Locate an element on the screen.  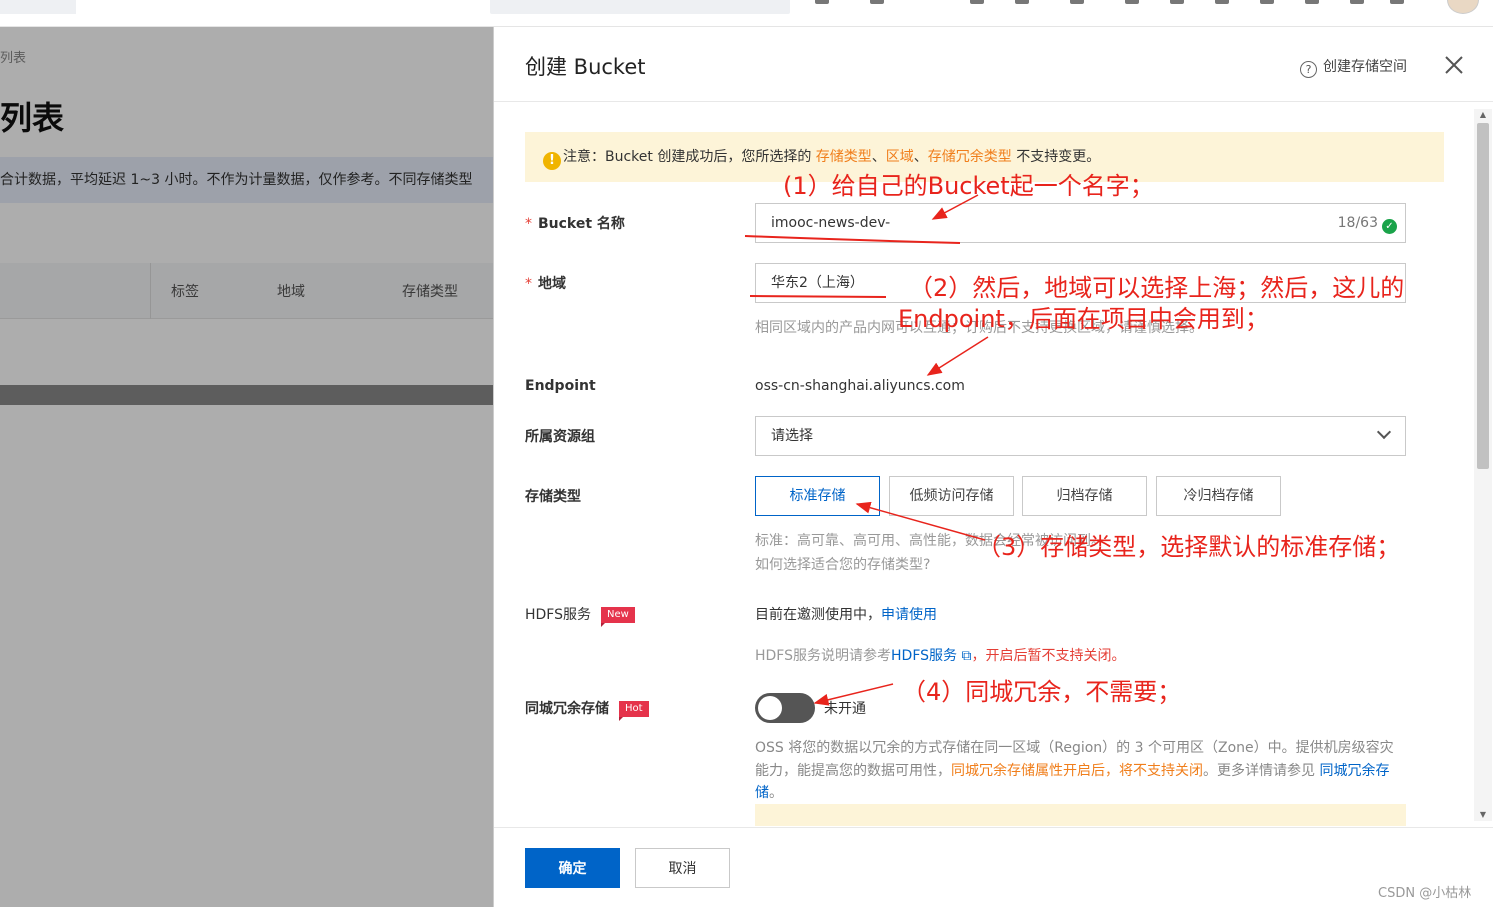
hdfs-label: HDFS服务 New is located at coordinates (580, 615).